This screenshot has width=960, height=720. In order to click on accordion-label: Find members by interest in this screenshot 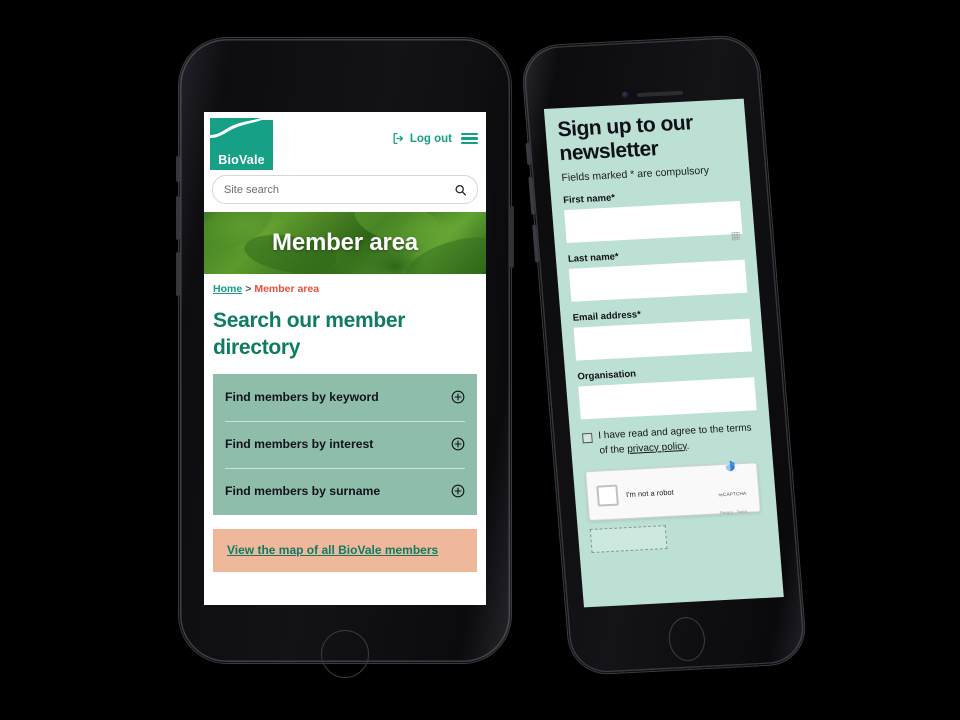, I will do `click(299, 444)`.